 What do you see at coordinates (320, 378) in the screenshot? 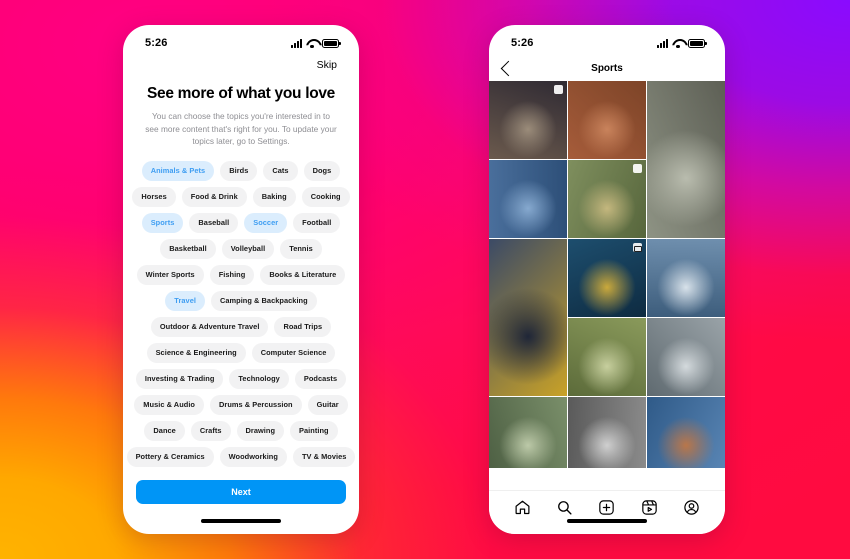
I see `topic-chip: Podcasts` at bounding box center [320, 378].